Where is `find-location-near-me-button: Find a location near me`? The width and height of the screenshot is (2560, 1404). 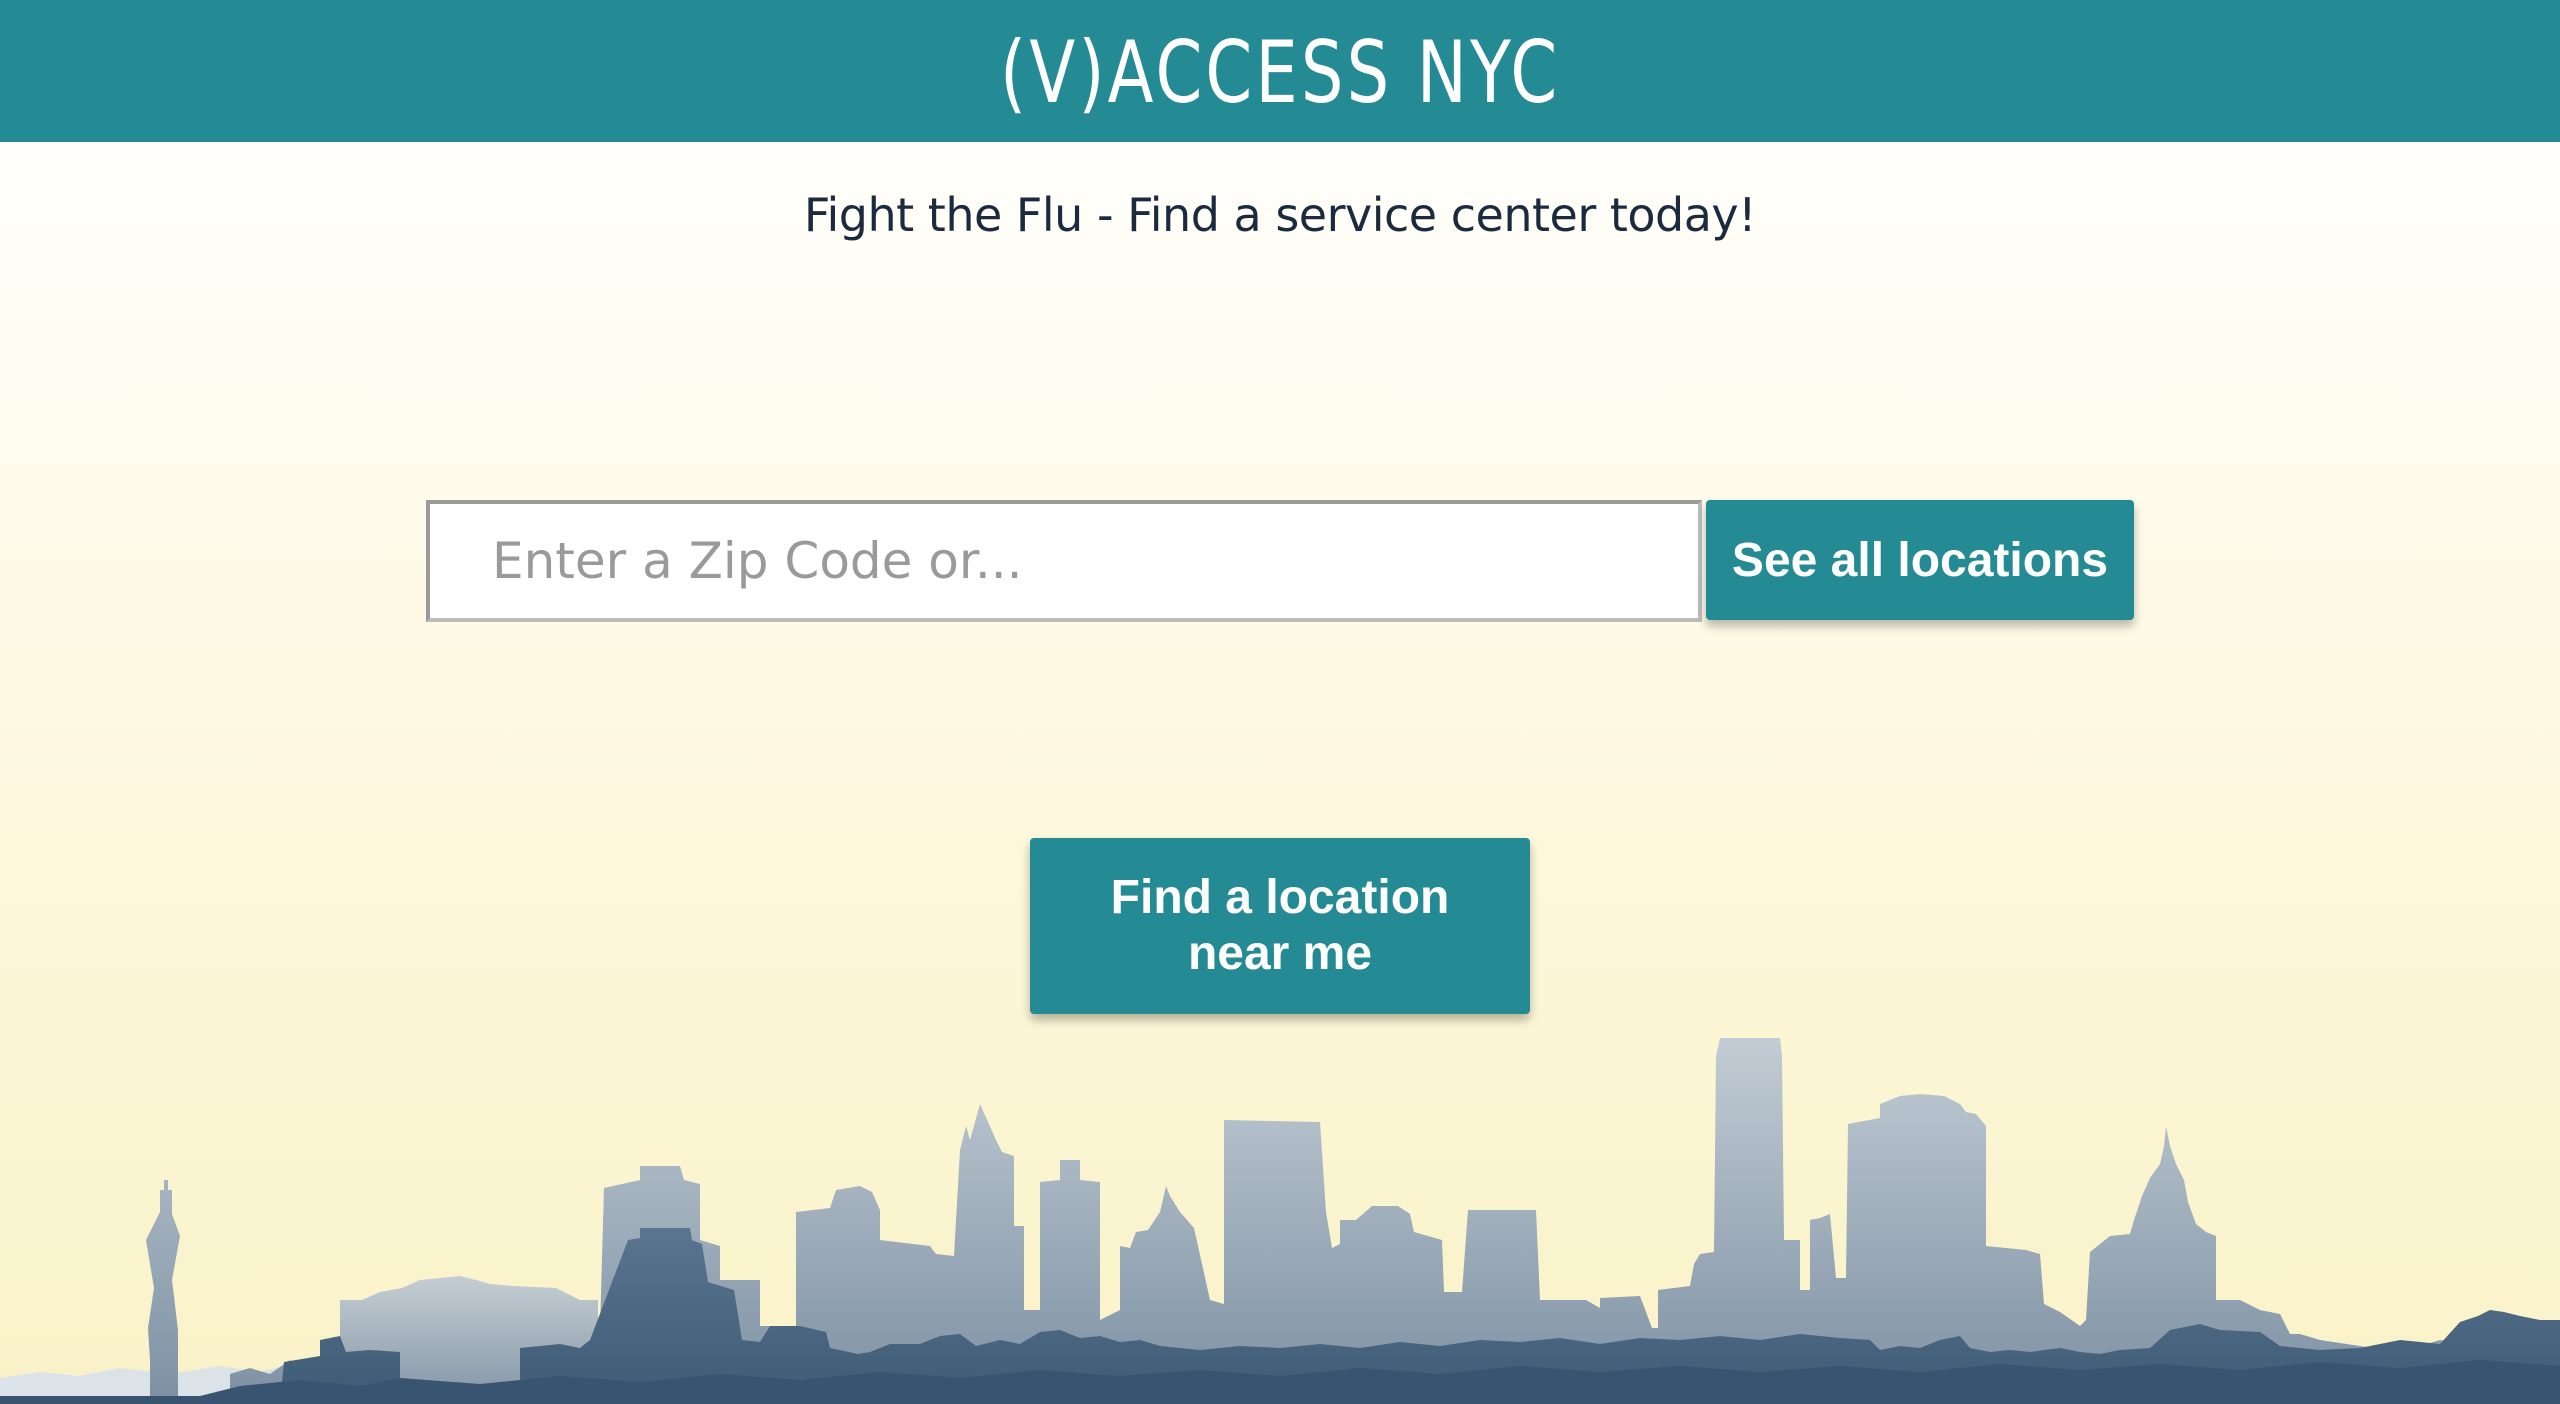 find-location-near-me-button: Find a location near me is located at coordinates (1280, 926).